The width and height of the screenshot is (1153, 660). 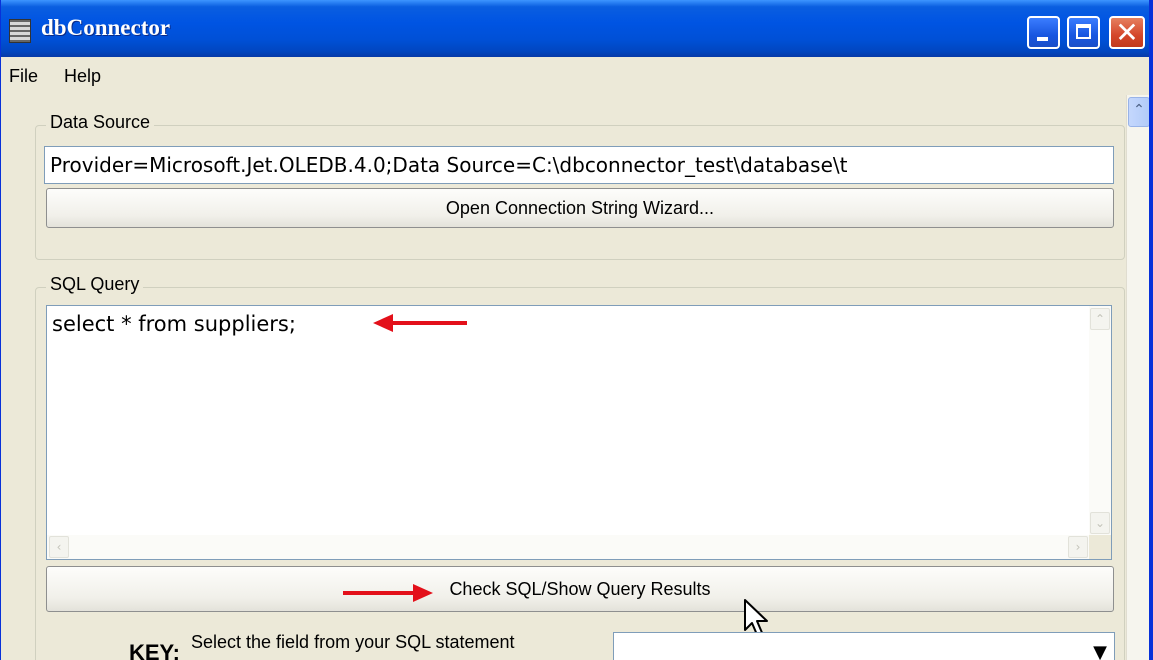 I want to click on annotation-arrow-sql-line, so click(x=428, y=323).